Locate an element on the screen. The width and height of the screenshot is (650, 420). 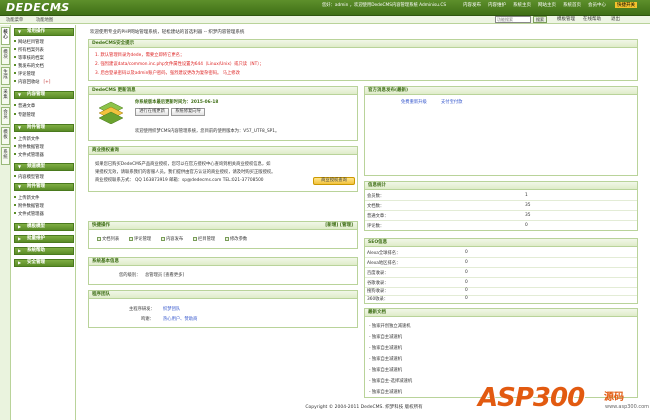
quick-manage-link: [新增] [管理] is located at coordinates (339, 225).